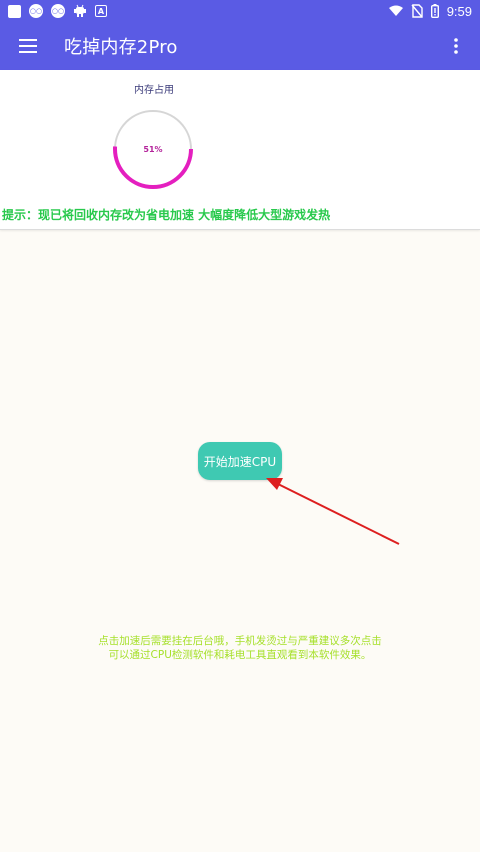 The height and width of the screenshot is (852, 480). I want to click on menu-button, so click(28, 46).